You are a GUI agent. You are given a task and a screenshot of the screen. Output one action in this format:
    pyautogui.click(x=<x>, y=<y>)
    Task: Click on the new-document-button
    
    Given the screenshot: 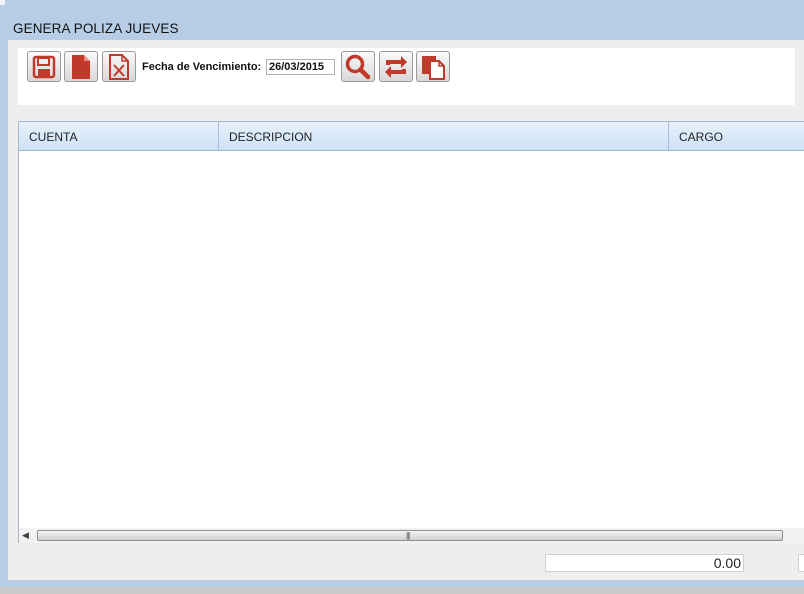 What is the action you would take?
    pyautogui.click(x=81, y=66)
    